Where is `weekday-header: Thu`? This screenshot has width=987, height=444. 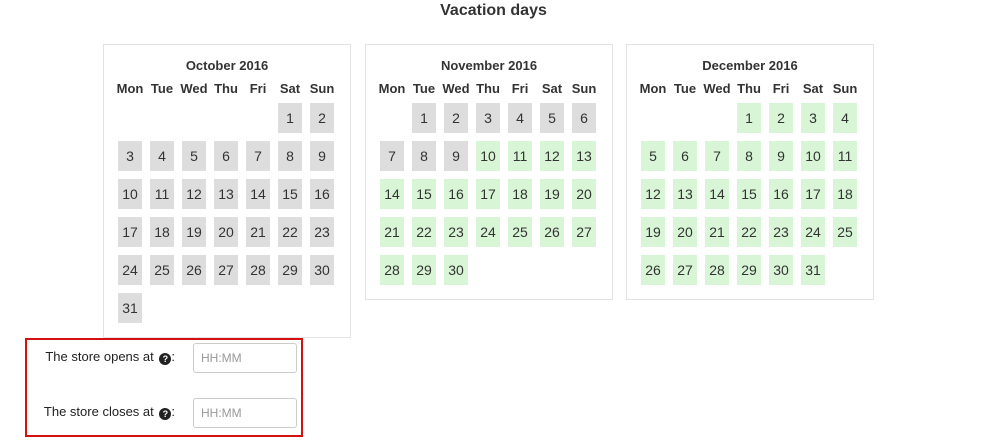 weekday-header: Thu is located at coordinates (749, 88).